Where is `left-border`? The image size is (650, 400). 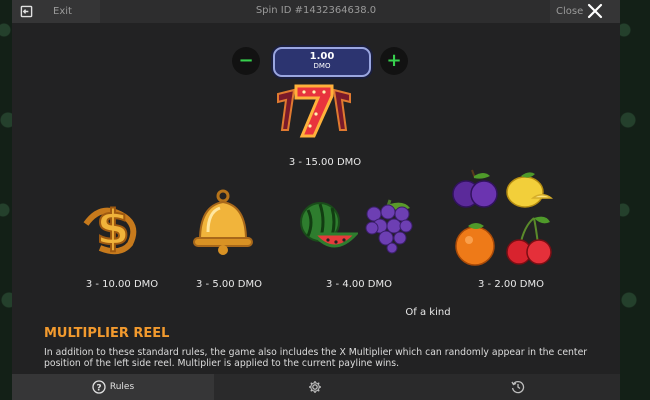 left-border is located at coordinates (6, 200).